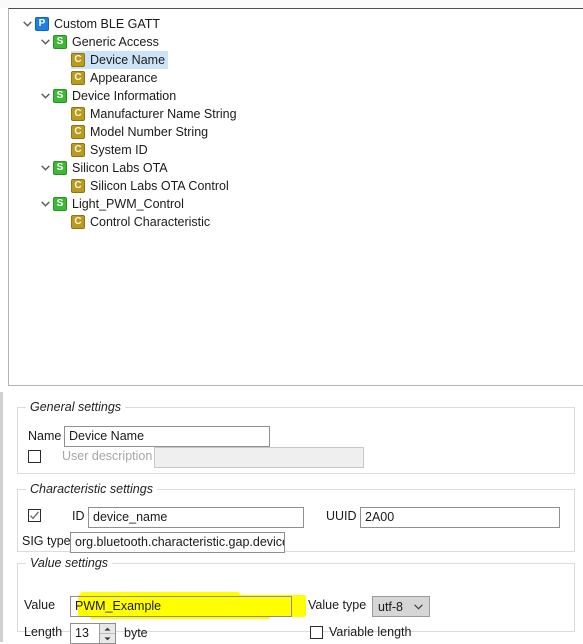  I want to click on name-label: Name, so click(45, 436).